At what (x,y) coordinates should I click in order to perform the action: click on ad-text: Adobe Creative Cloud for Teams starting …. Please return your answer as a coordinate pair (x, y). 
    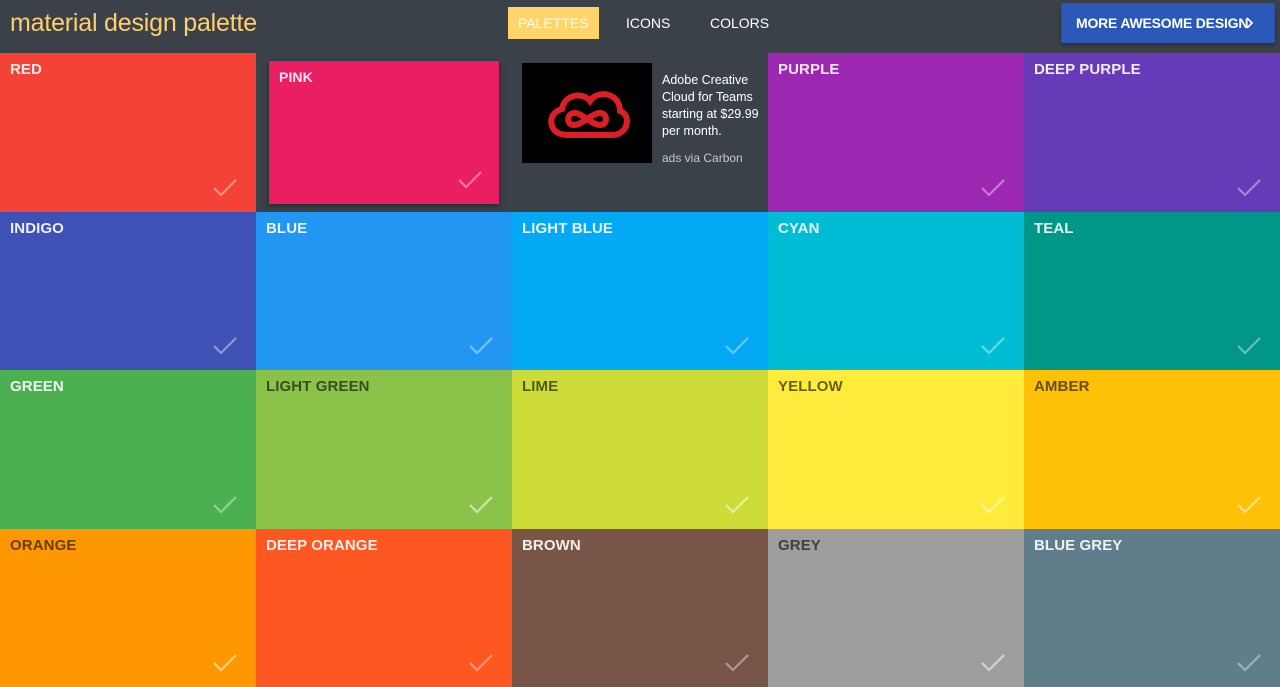
    Looking at the image, I should click on (712, 106).